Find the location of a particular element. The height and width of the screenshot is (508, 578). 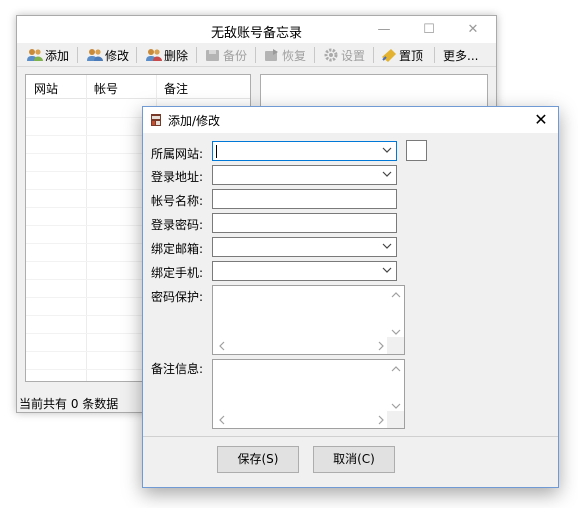

edit-label: 修改 is located at coordinates (117, 55).